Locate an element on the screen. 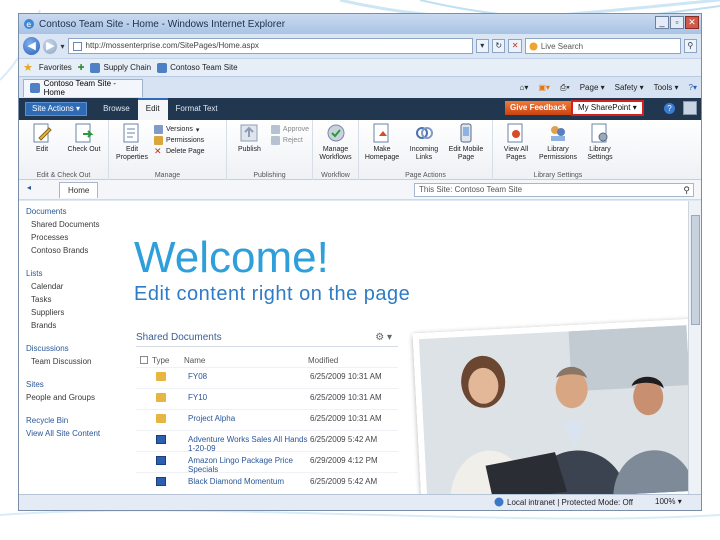 This screenshot has height=540, width=720. table-row: Black Diamond Momentum 6/25/2009 5:42 AM is located at coordinates (267, 482).